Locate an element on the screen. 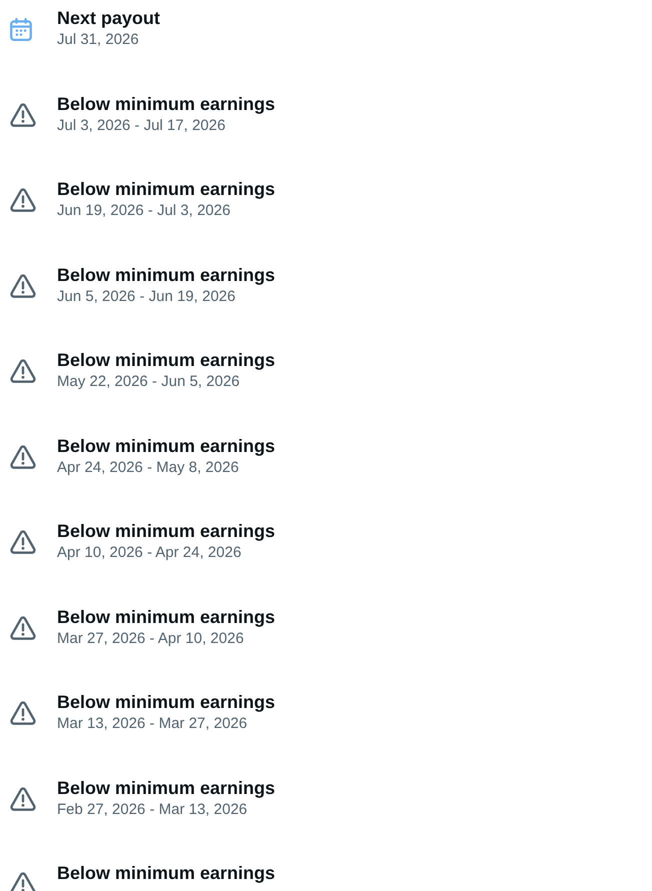 This screenshot has width=652, height=891. payout-date: May 22, 2026 - Jun 5, 2026 is located at coordinates (149, 382).